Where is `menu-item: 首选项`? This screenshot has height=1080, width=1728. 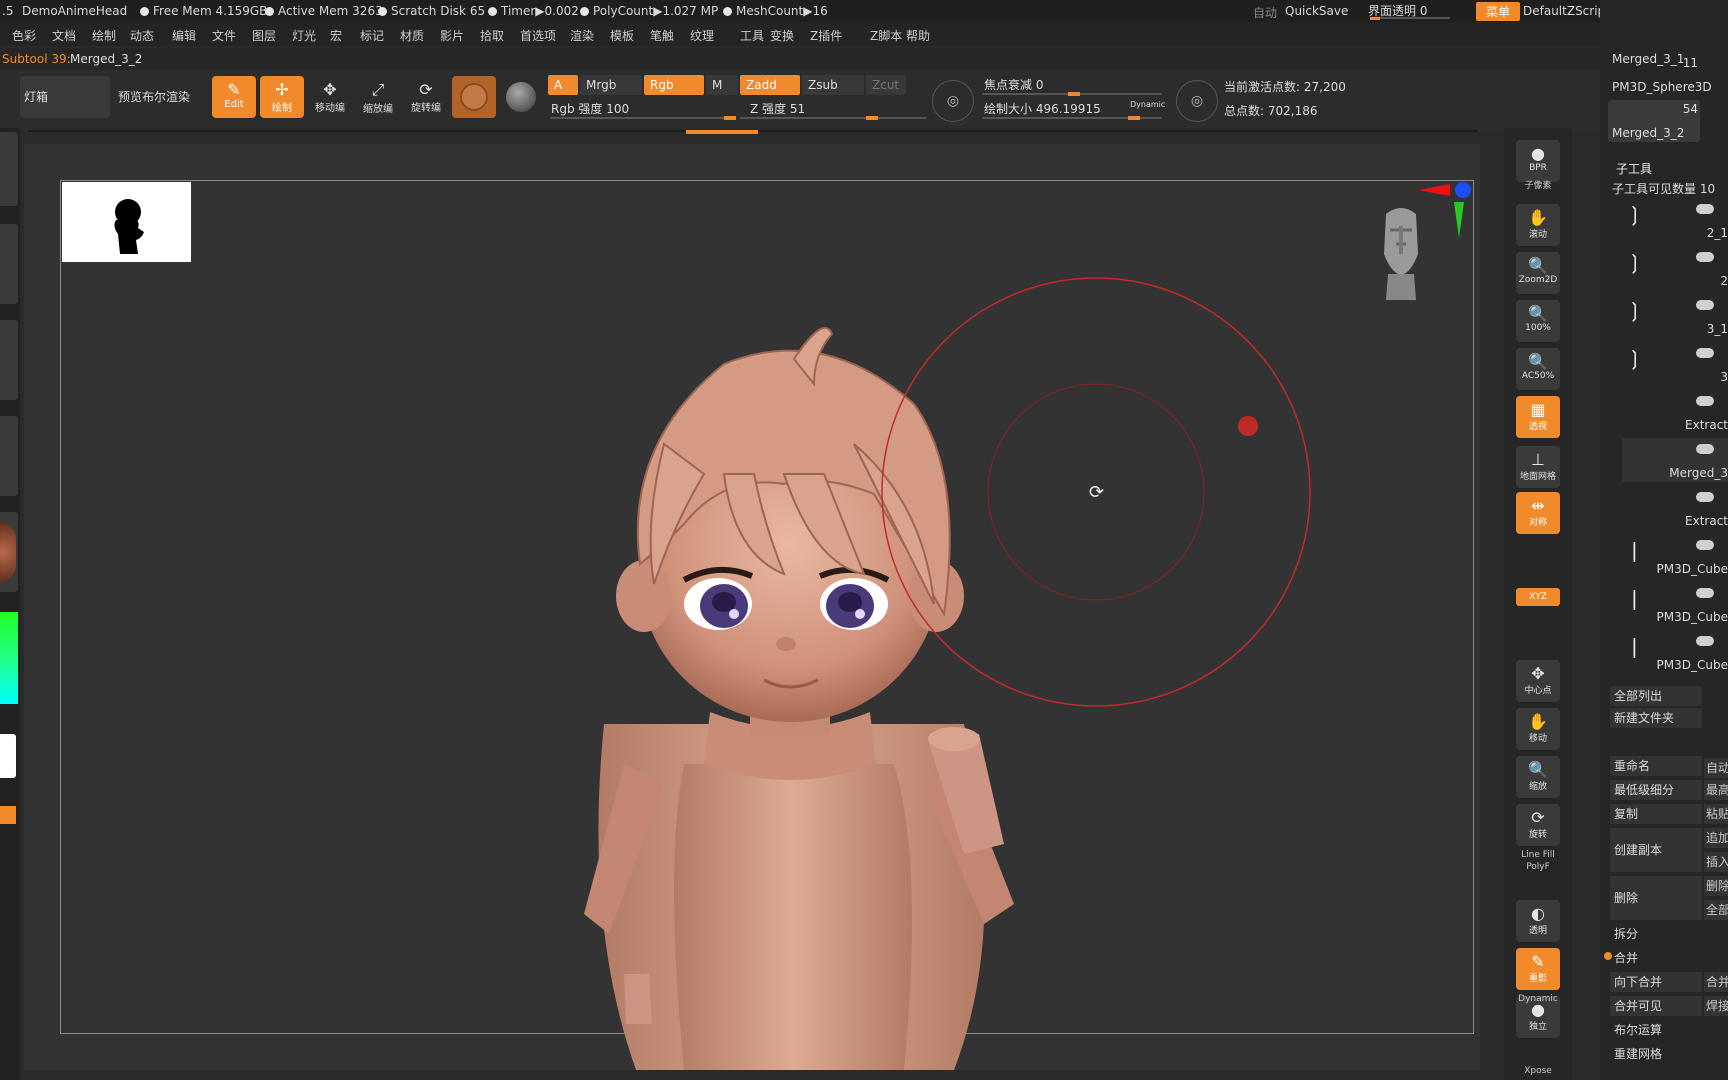 menu-item: 首选项 is located at coordinates (538, 35).